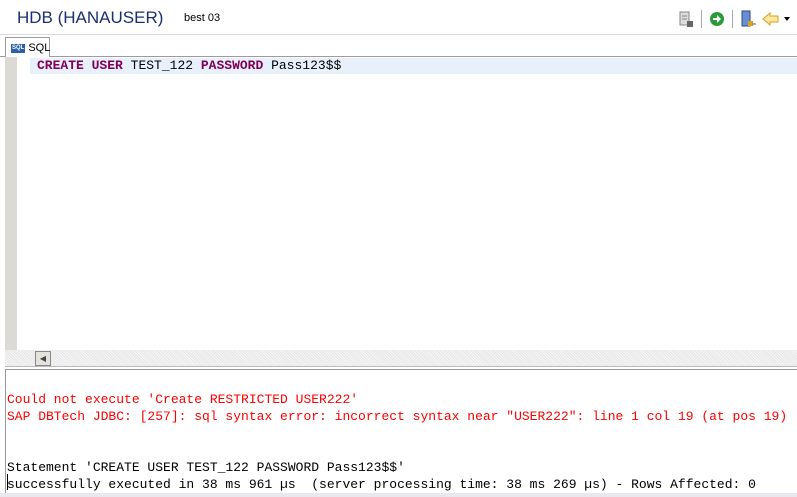 This screenshot has width=797, height=497. I want to click on text-caret, so click(7, 482).